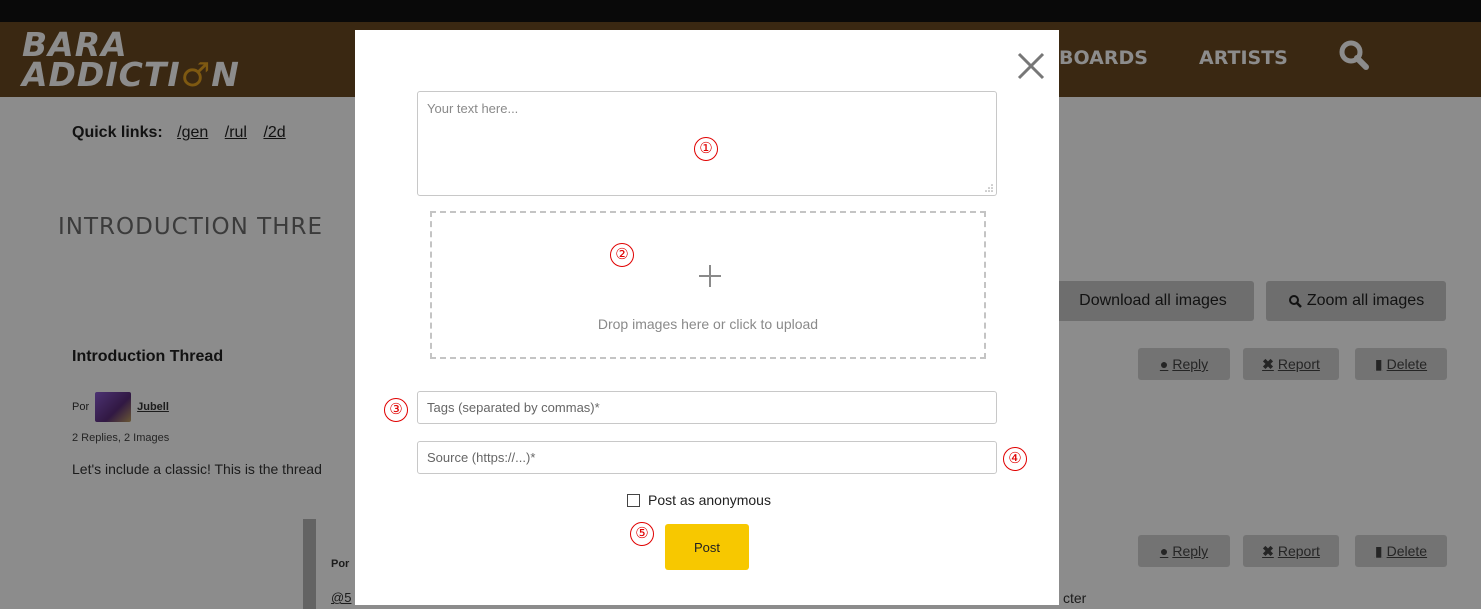  Describe the element at coordinates (622, 255) in the screenshot. I see `marker-2: ②` at that location.